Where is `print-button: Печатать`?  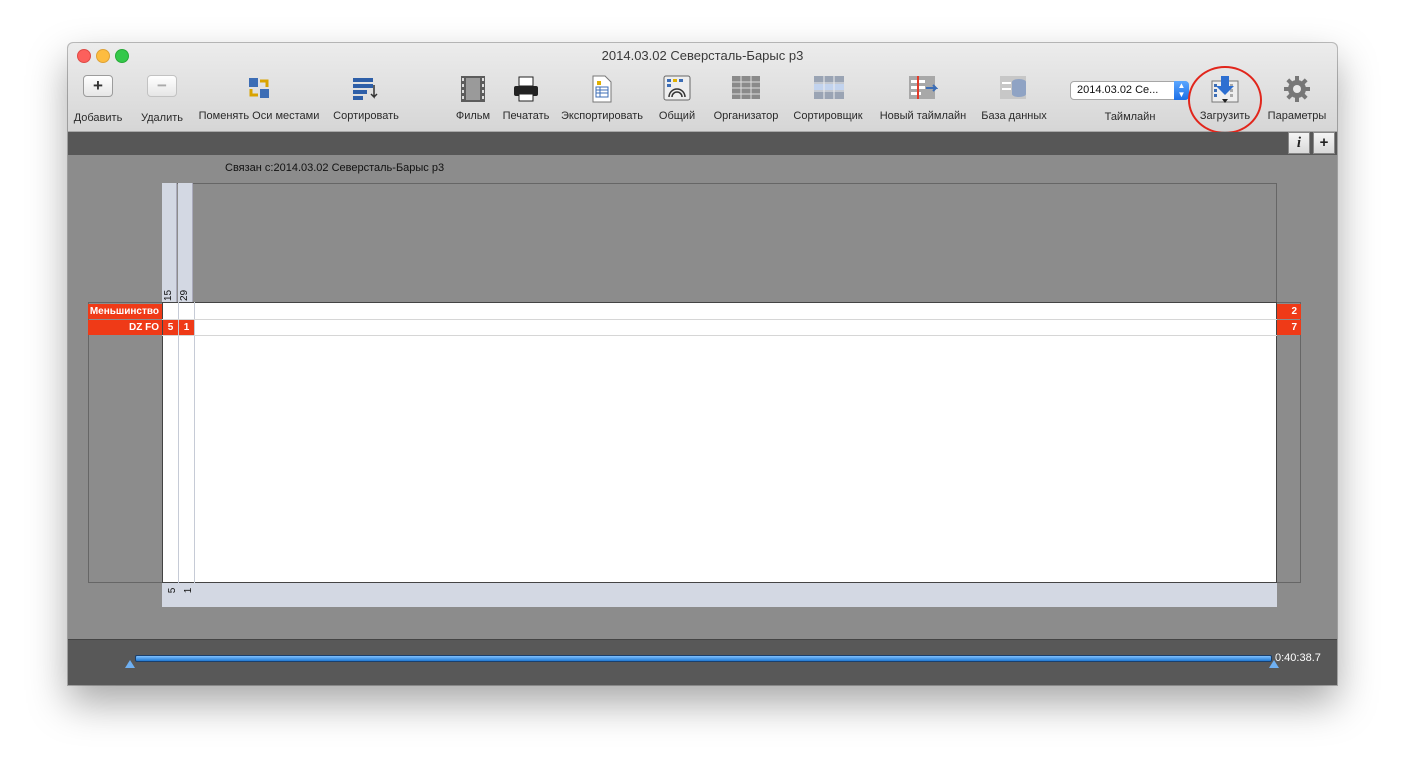
print-button: Печатать is located at coordinates (526, 98).